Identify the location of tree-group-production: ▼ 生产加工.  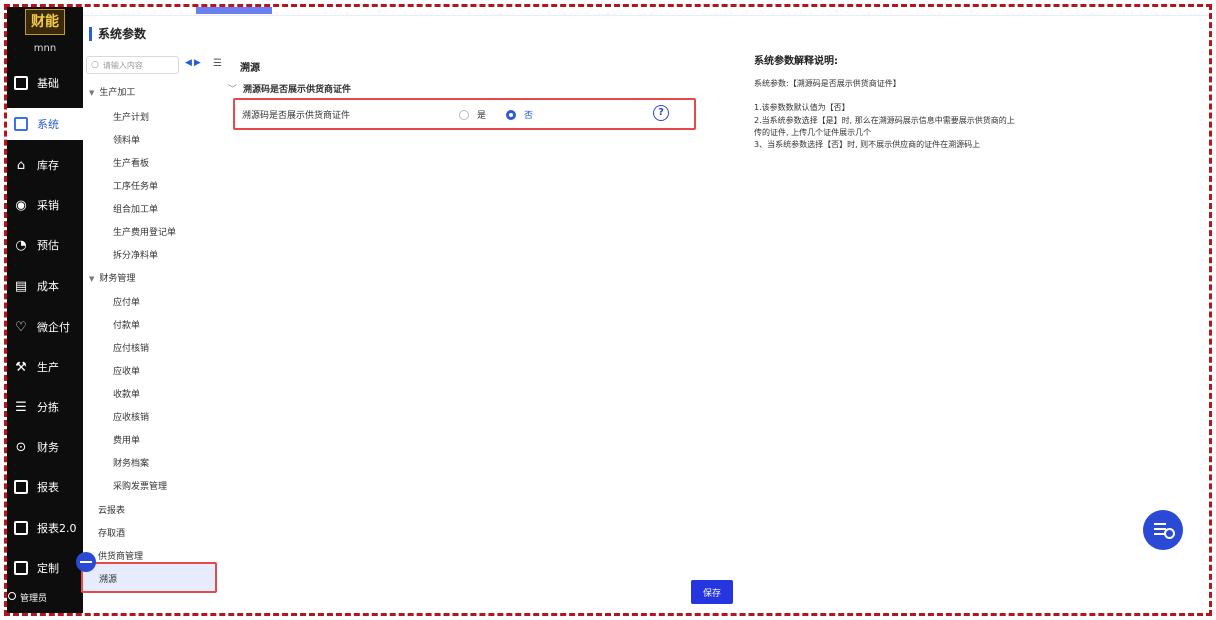
(112, 91).